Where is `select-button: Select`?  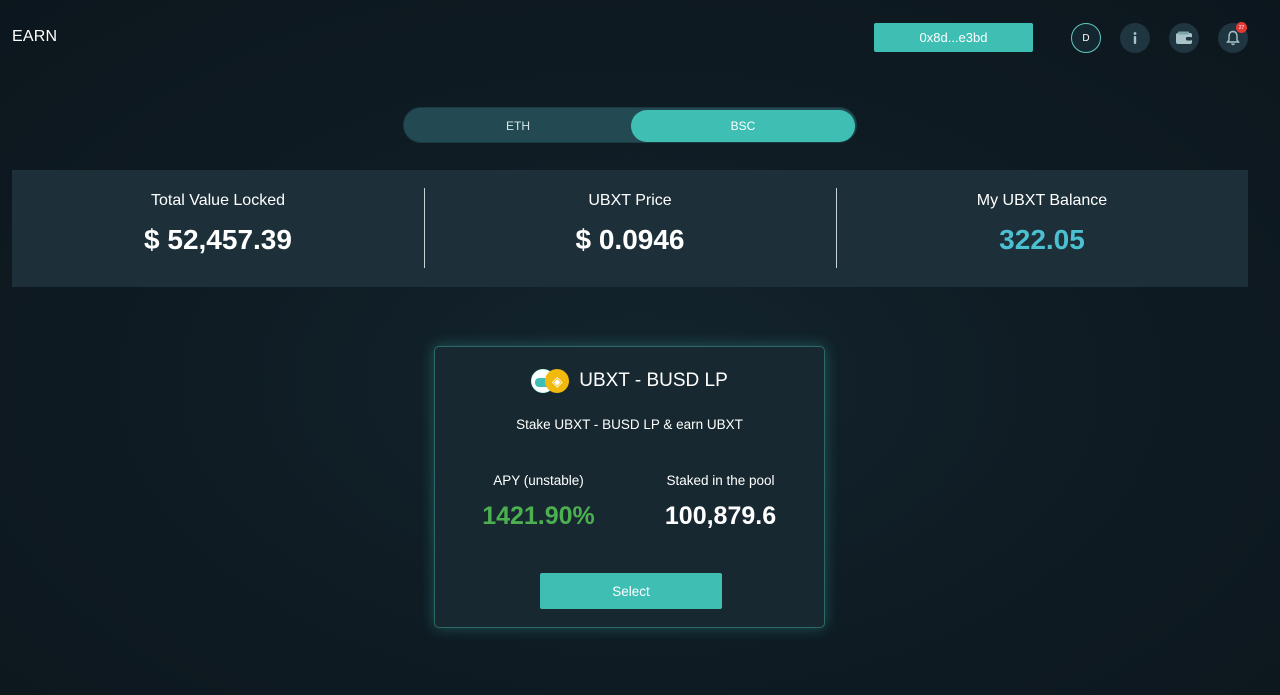 select-button: Select is located at coordinates (631, 591).